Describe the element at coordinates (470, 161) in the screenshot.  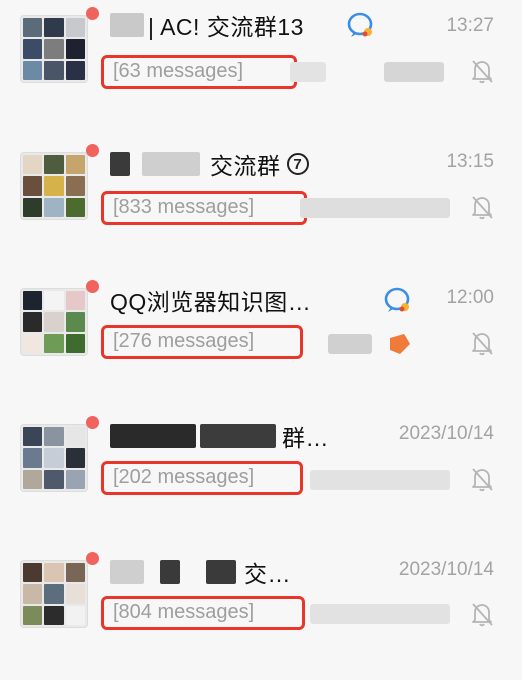
I see `timestamp: 13:15` at that location.